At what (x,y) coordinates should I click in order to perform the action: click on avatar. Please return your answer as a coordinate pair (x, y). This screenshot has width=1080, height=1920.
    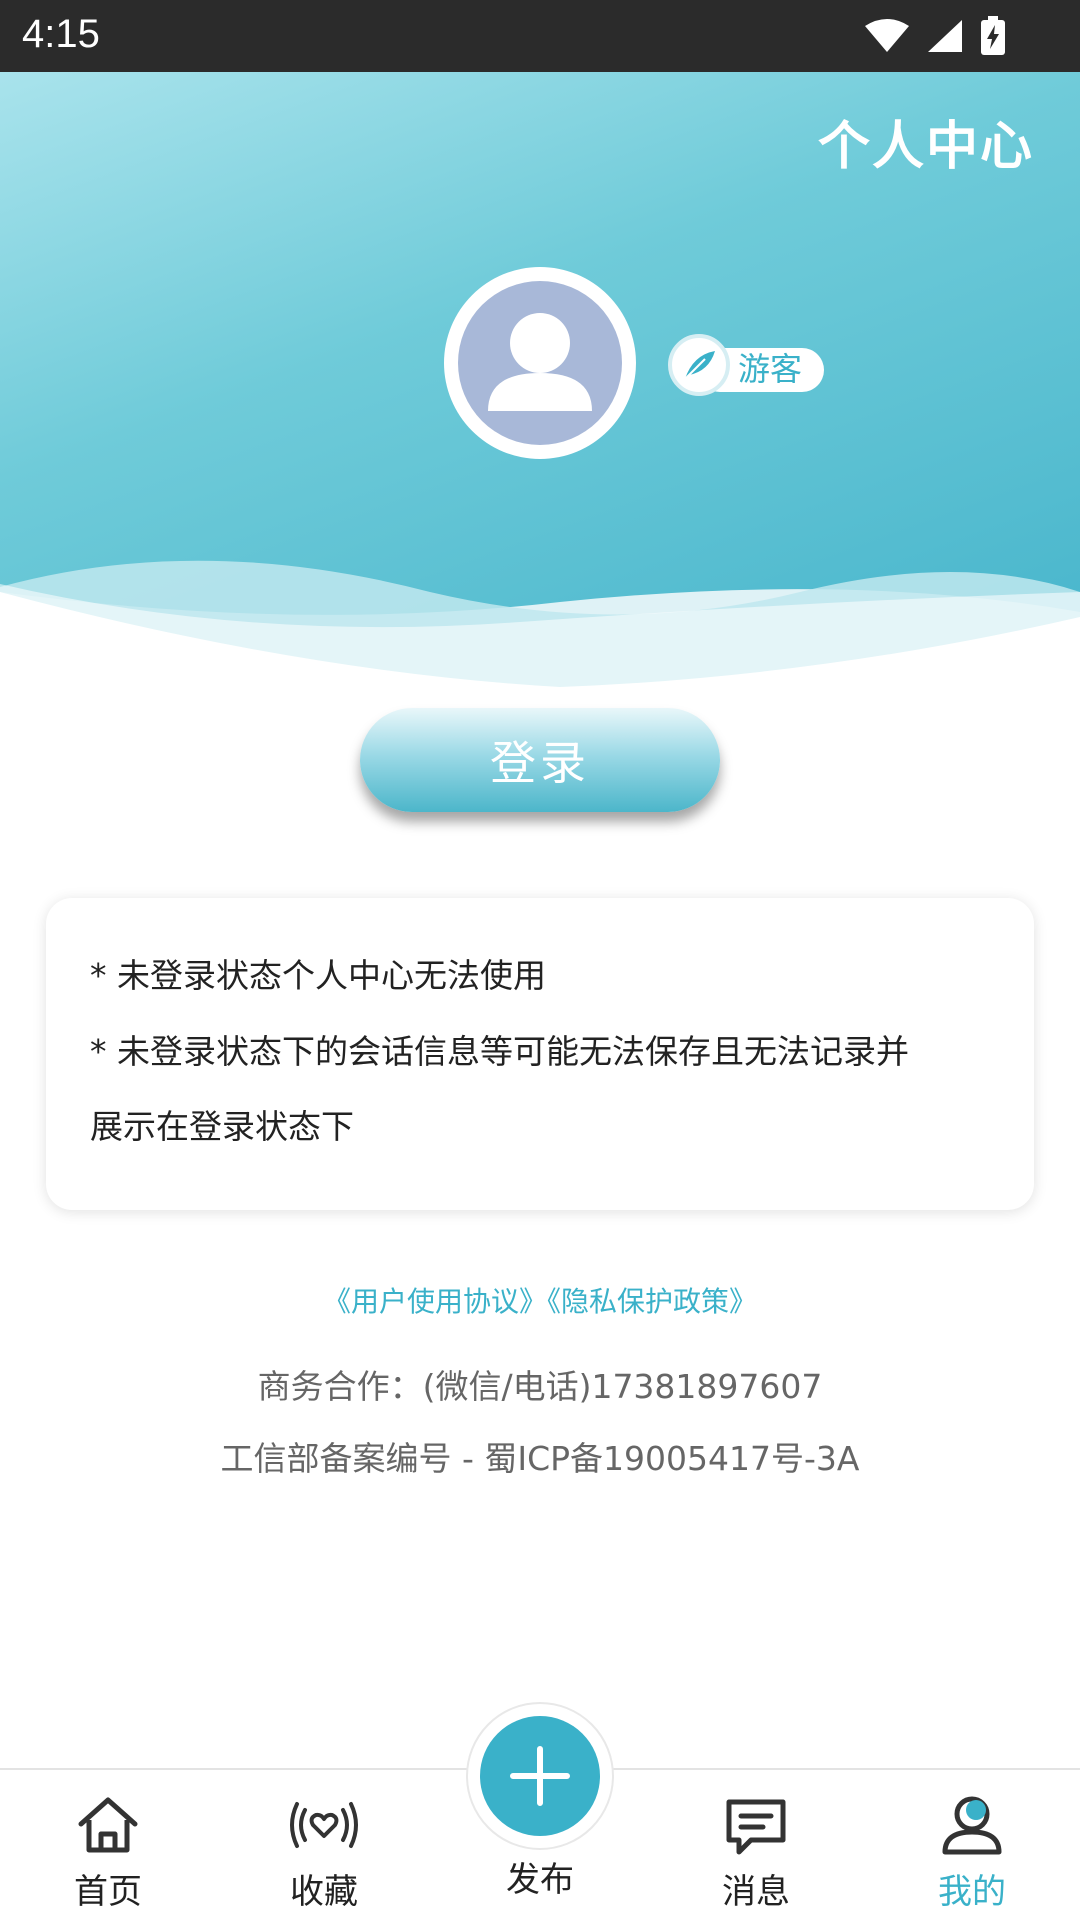
    Looking at the image, I should click on (540, 363).